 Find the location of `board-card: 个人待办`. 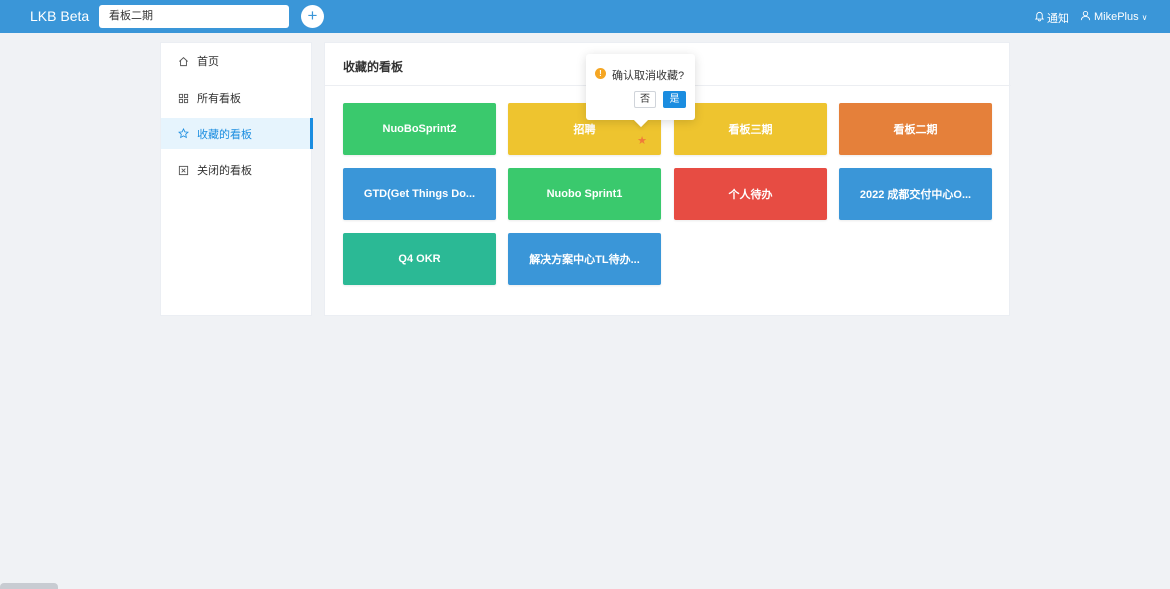

board-card: 个人待办 is located at coordinates (750, 194).